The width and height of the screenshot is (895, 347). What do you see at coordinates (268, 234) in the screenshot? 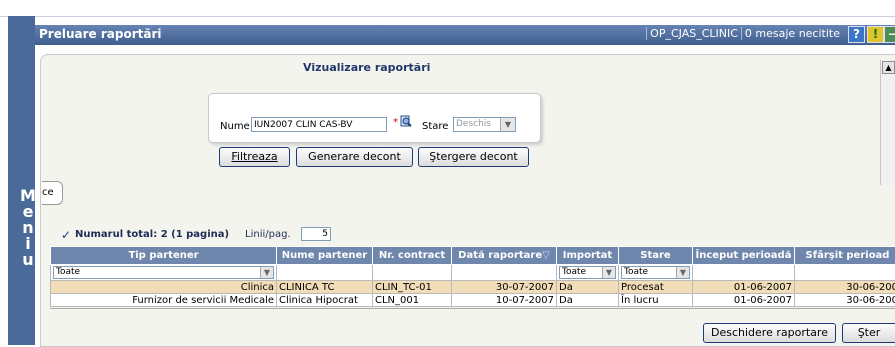
I see `rows-per-page-label: Linii/pag.` at bounding box center [268, 234].